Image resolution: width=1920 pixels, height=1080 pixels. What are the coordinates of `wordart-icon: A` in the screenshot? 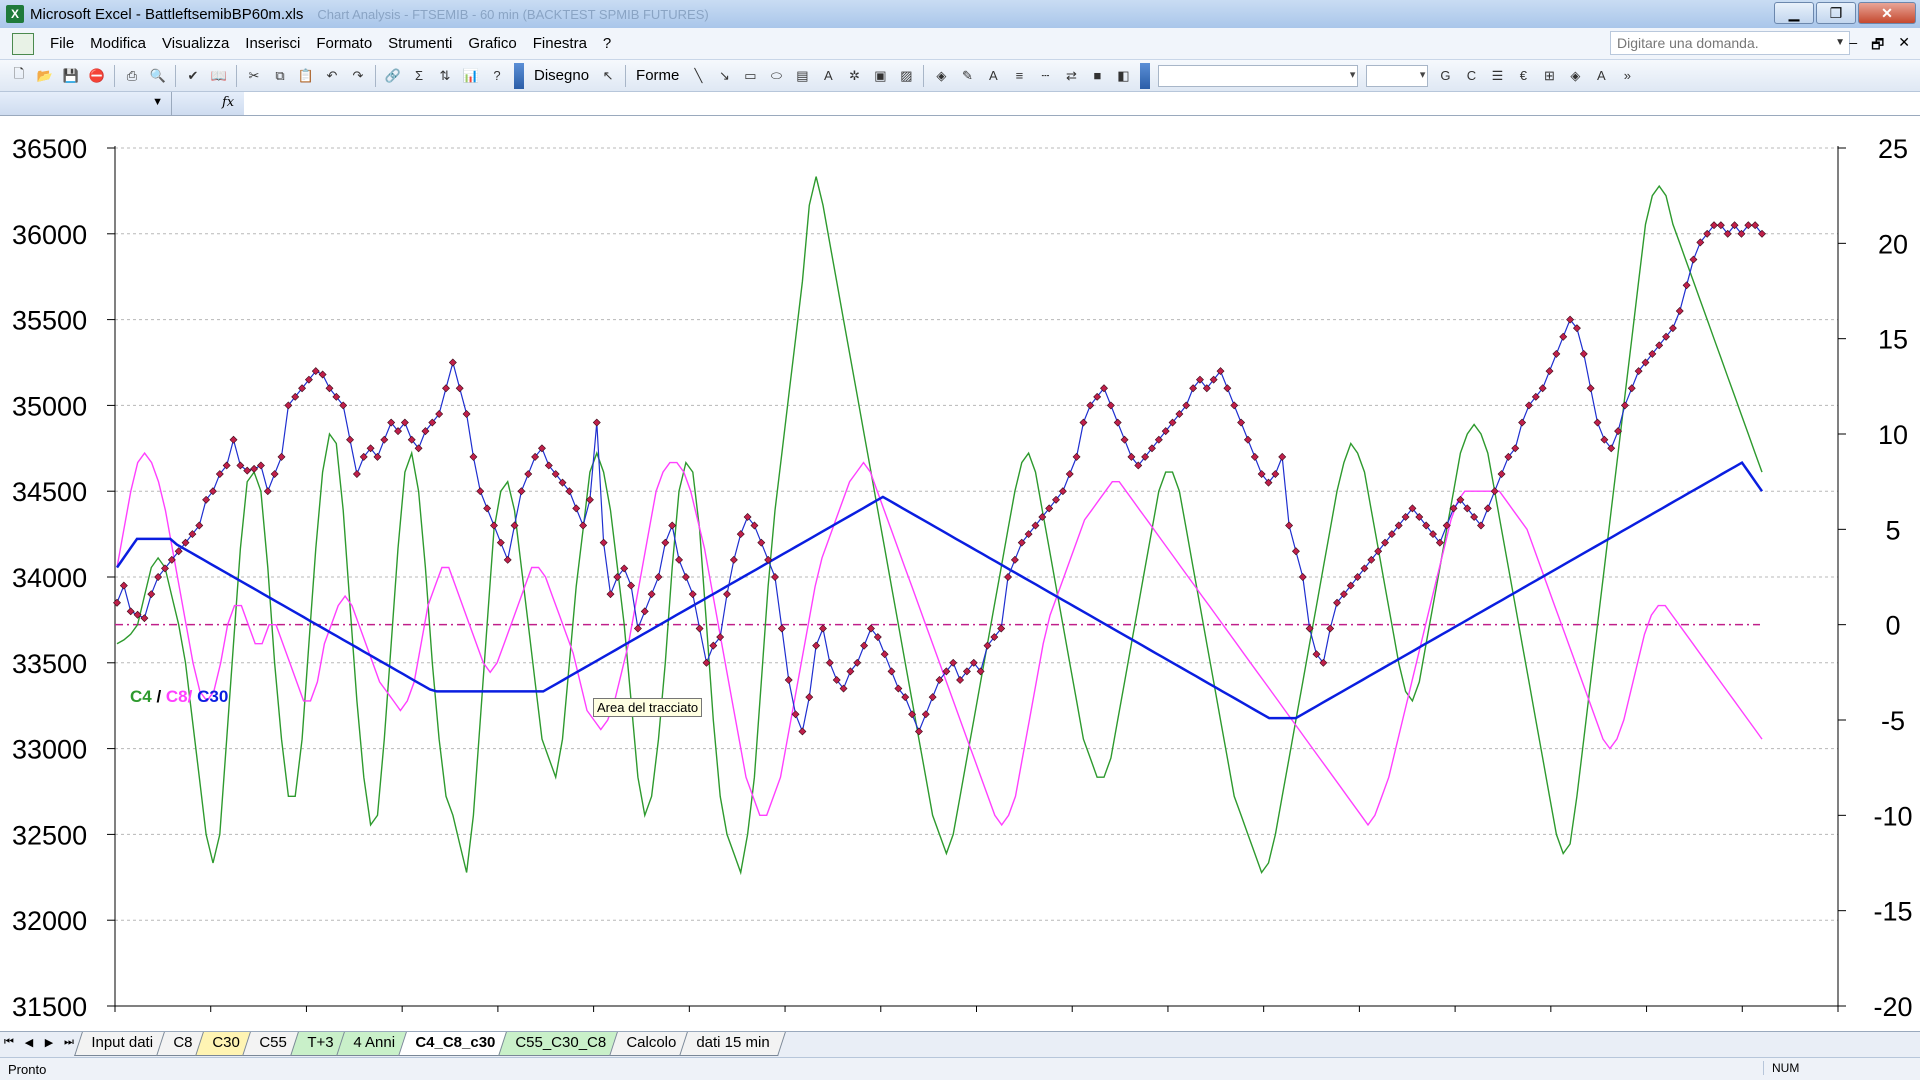 It's located at (828, 76).